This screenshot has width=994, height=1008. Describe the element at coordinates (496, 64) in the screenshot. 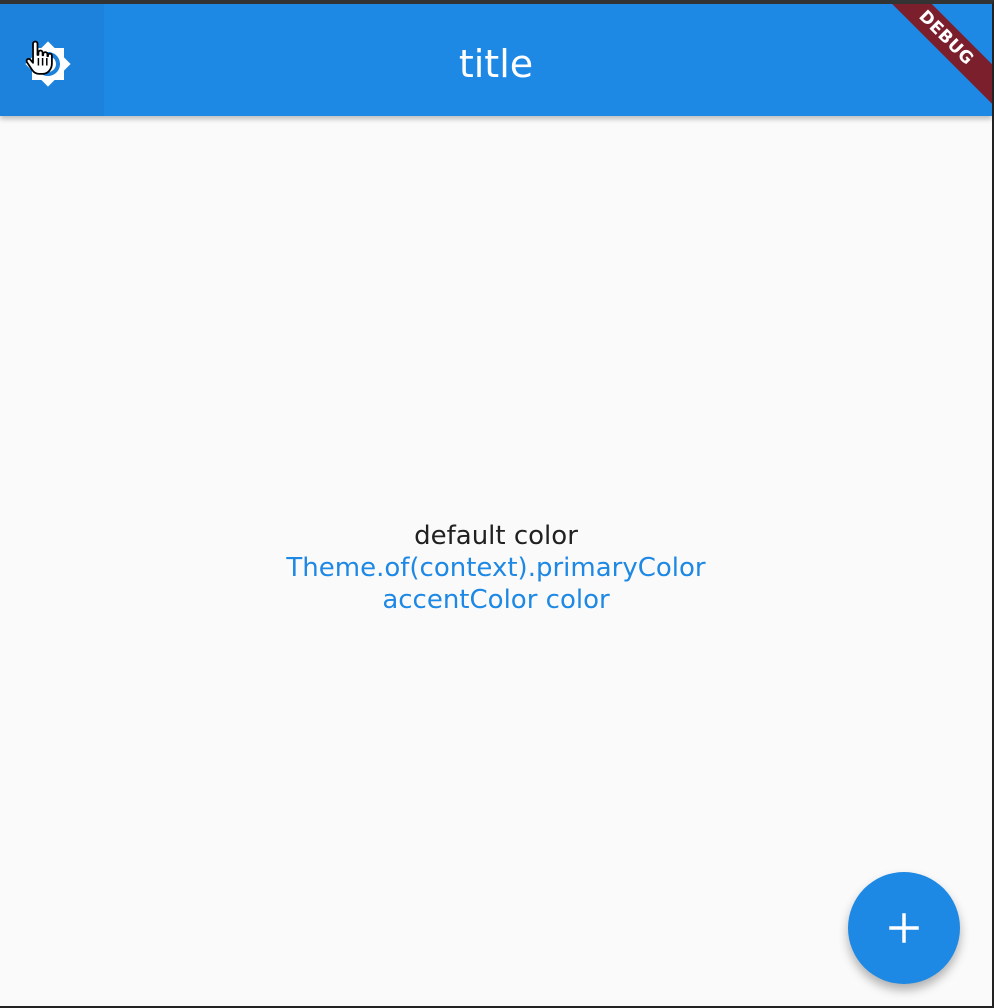

I see `app-bar-title: title` at that location.